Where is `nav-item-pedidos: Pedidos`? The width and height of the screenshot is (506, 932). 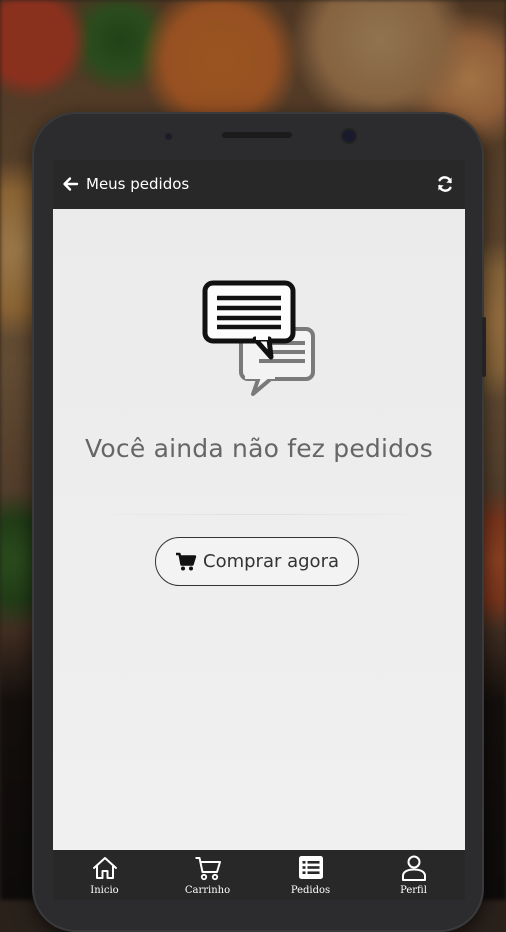
nav-item-pedidos: Pedidos is located at coordinates (310, 875).